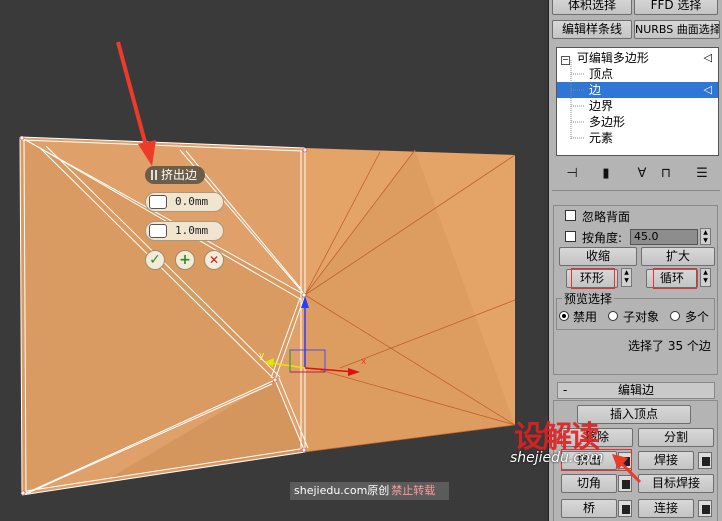  What do you see at coordinates (588, 298) in the screenshot?
I see `preview-selection-label: 预览选择` at bounding box center [588, 298].